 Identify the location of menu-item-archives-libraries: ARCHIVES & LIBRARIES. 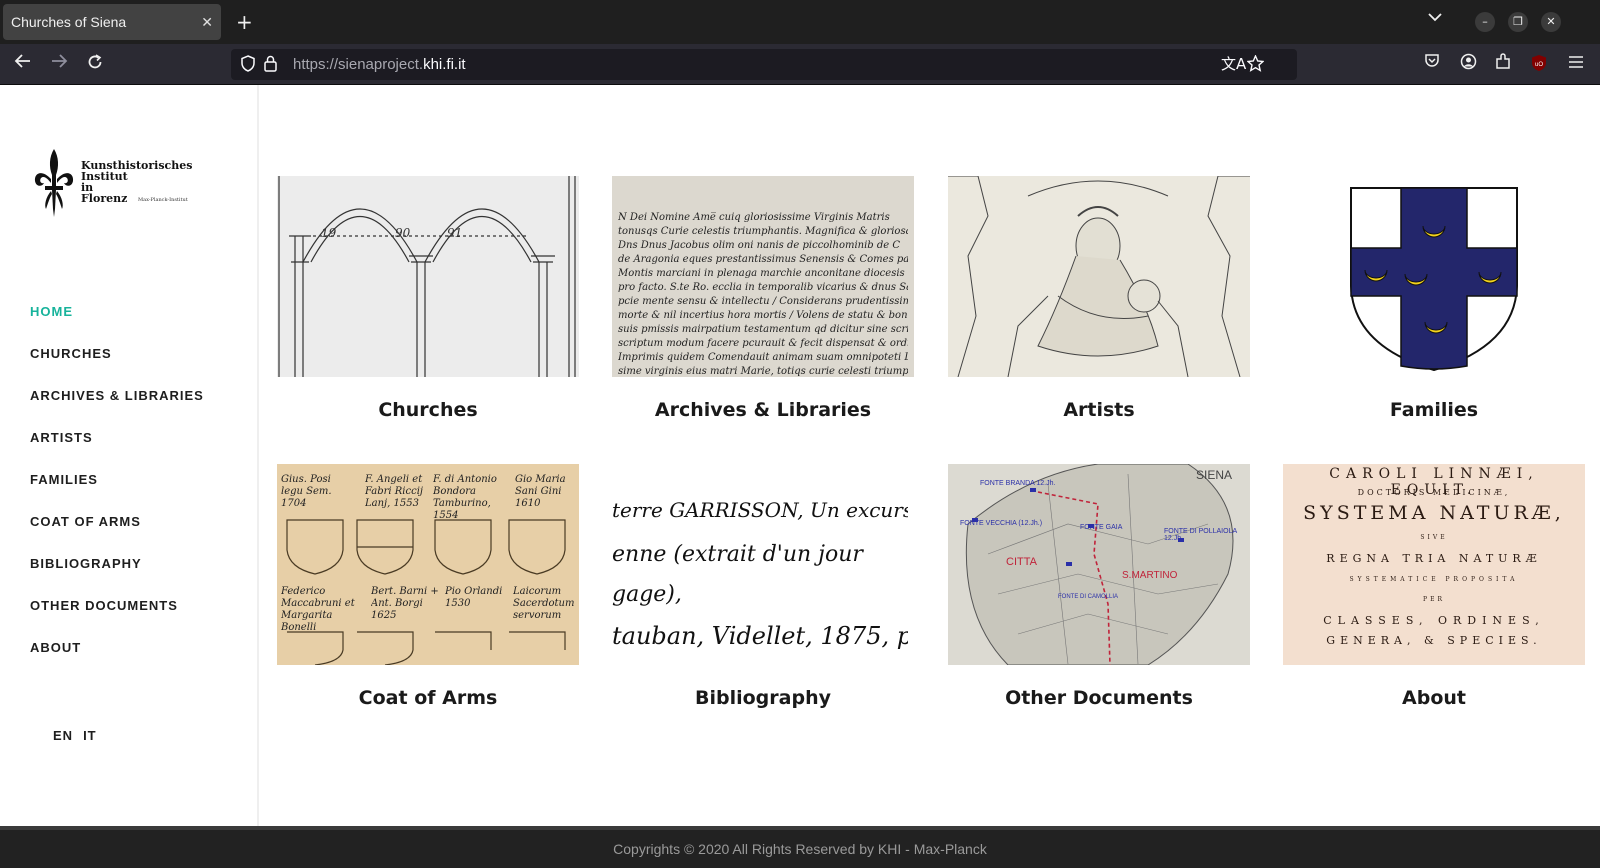
(117, 408).